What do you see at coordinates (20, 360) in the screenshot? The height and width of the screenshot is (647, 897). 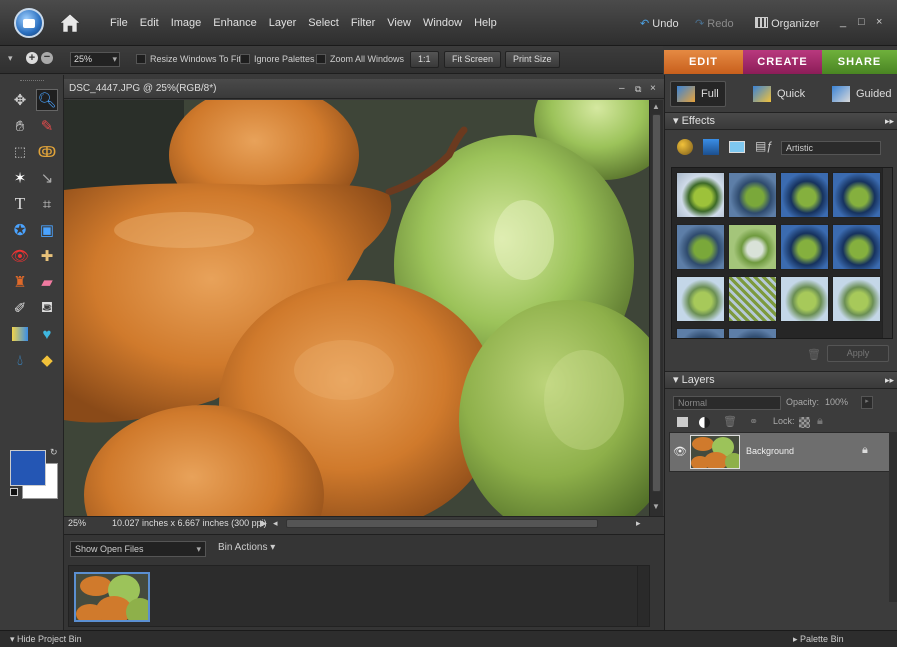 I see `blur-tool-icon: 💧︎` at bounding box center [20, 360].